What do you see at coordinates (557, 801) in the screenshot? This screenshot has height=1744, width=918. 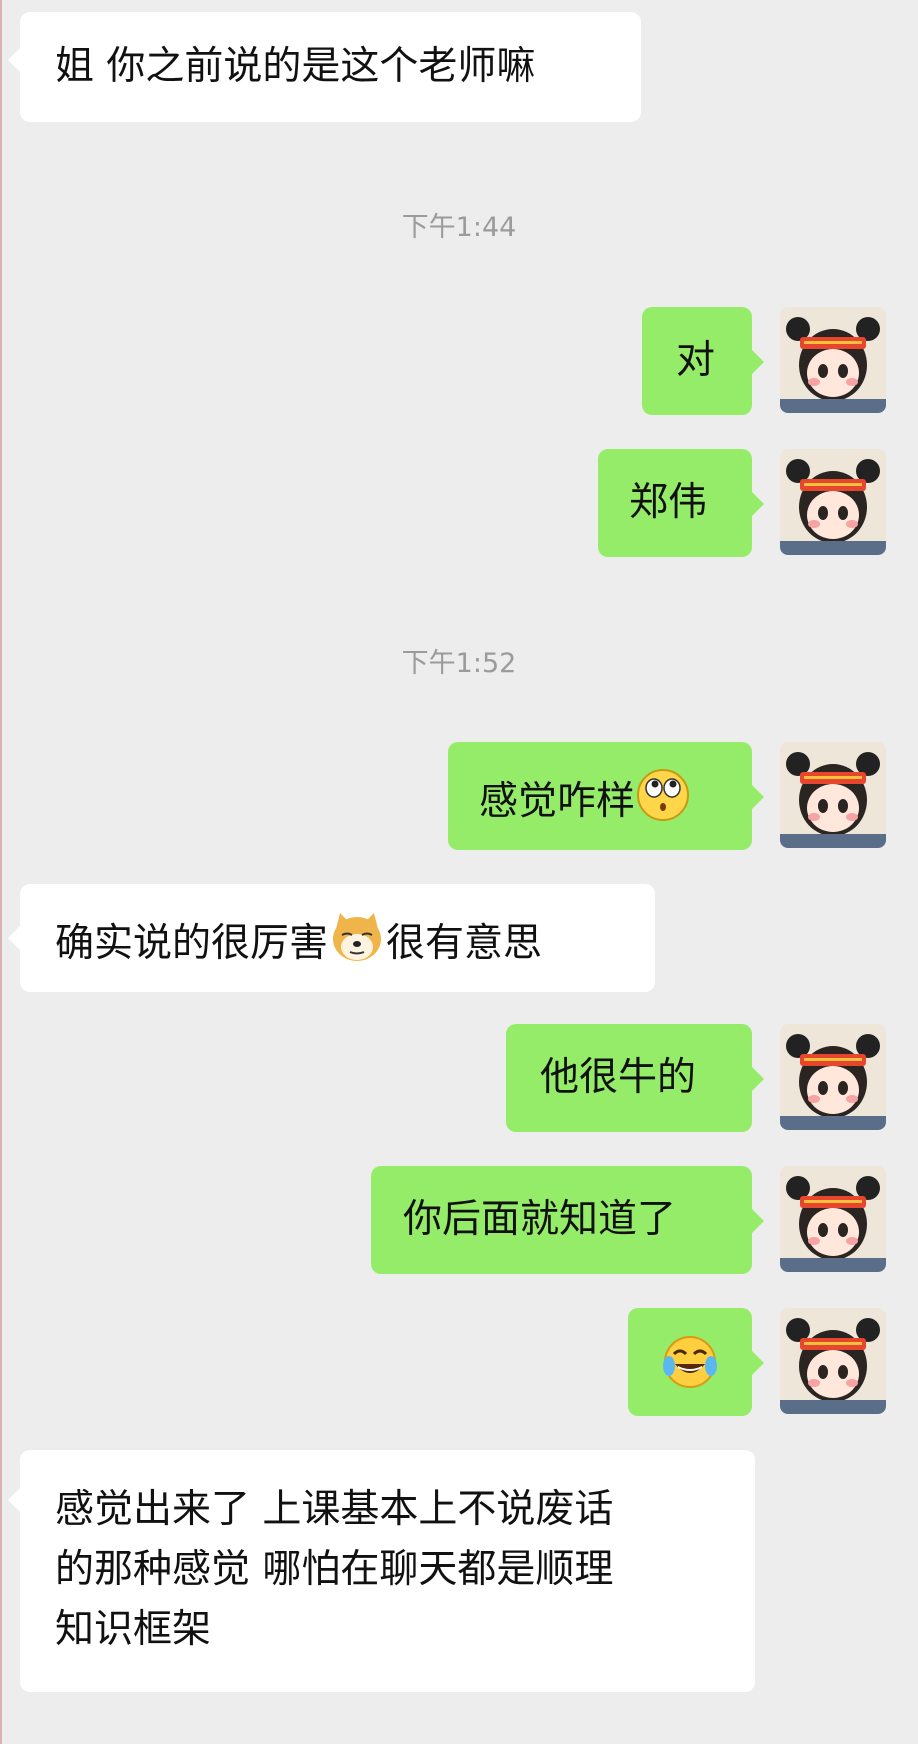 I see `message-text: 感觉咋样` at bounding box center [557, 801].